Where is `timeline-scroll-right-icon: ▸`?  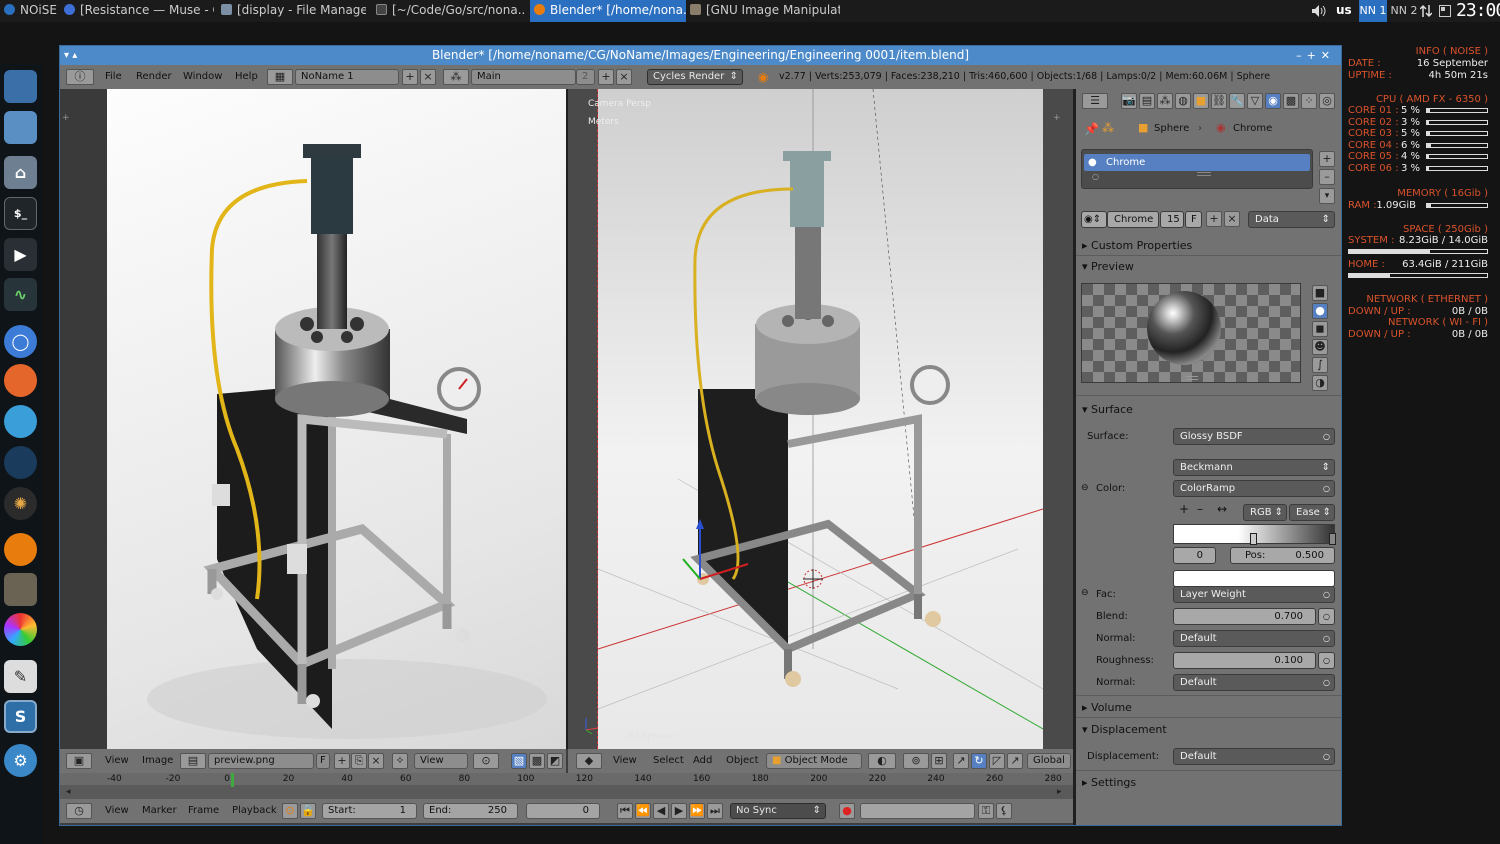 timeline-scroll-right-icon: ▸ is located at coordinates (1059, 792).